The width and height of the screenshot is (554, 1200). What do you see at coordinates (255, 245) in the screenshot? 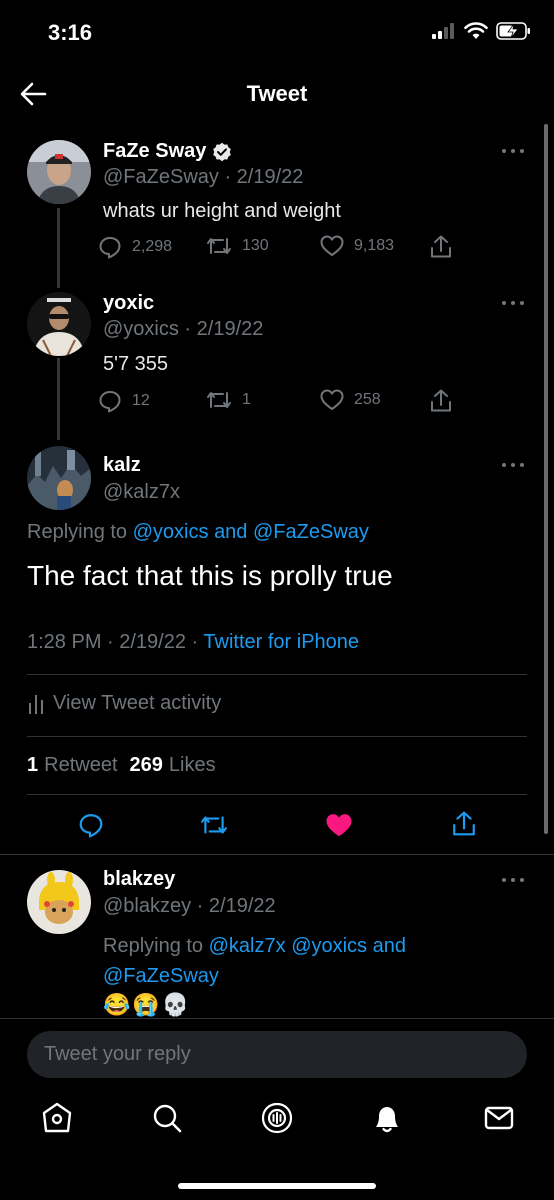
I see `retweet-count: 130` at bounding box center [255, 245].